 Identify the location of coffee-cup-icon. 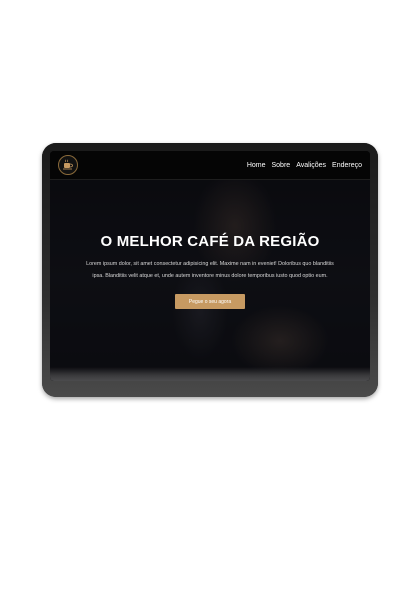
(68, 165).